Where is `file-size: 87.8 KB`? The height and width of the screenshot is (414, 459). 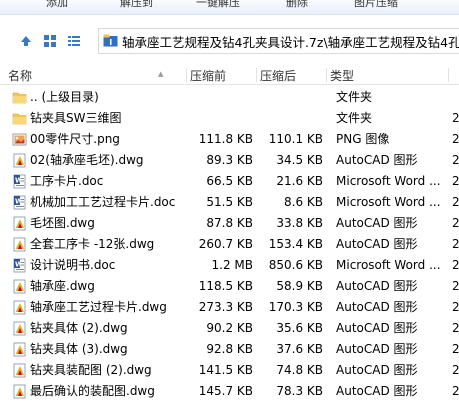 file-size: 87.8 KB is located at coordinates (229, 223).